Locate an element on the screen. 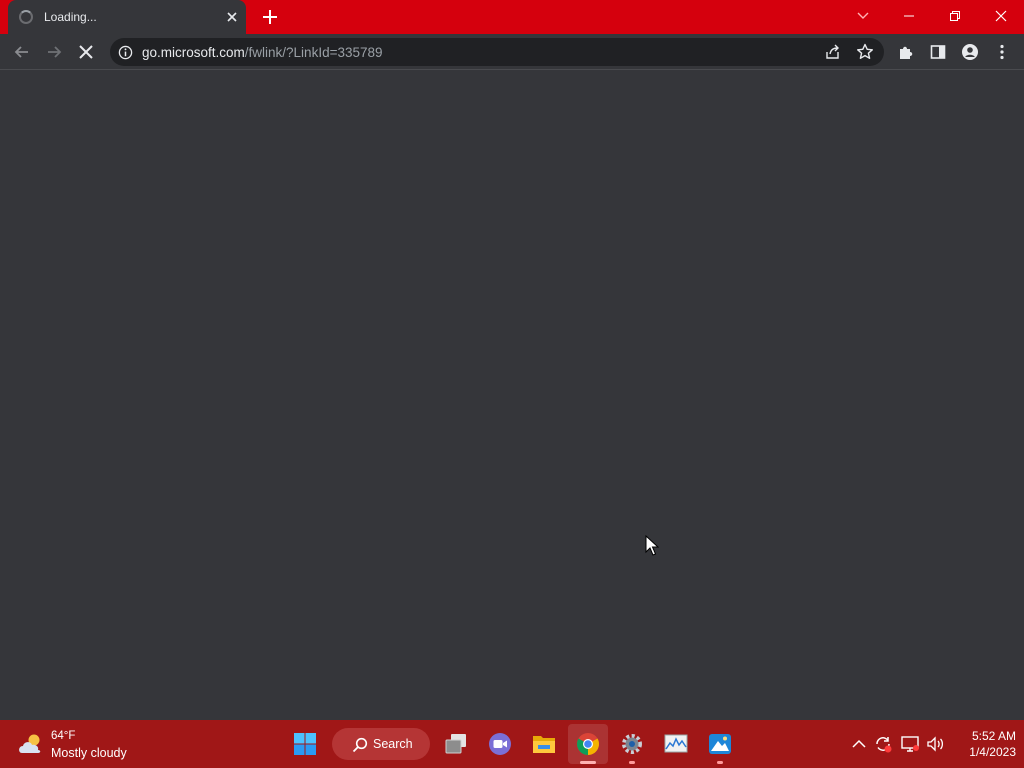 This screenshot has width=1024, height=768. network-icon is located at coordinates (910, 744).